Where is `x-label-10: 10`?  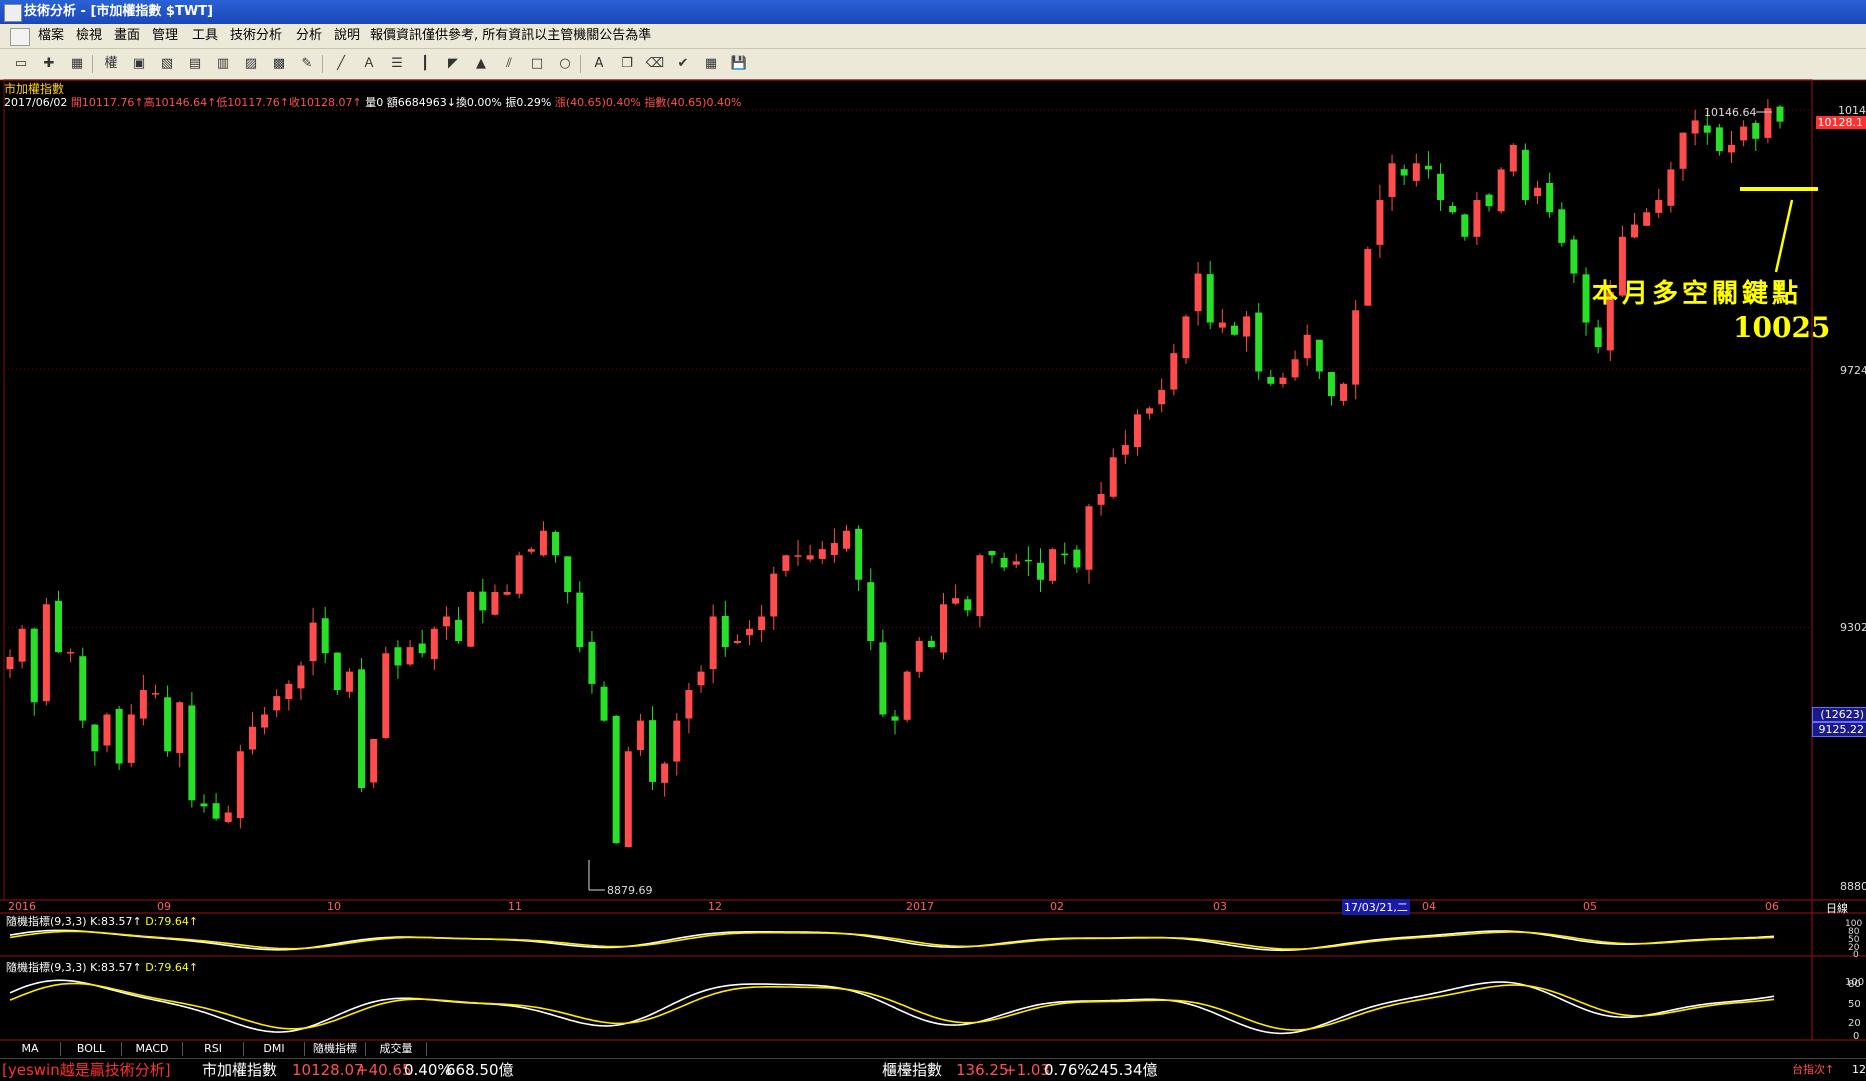 x-label-10: 10 is located at coordinates (334, 906).